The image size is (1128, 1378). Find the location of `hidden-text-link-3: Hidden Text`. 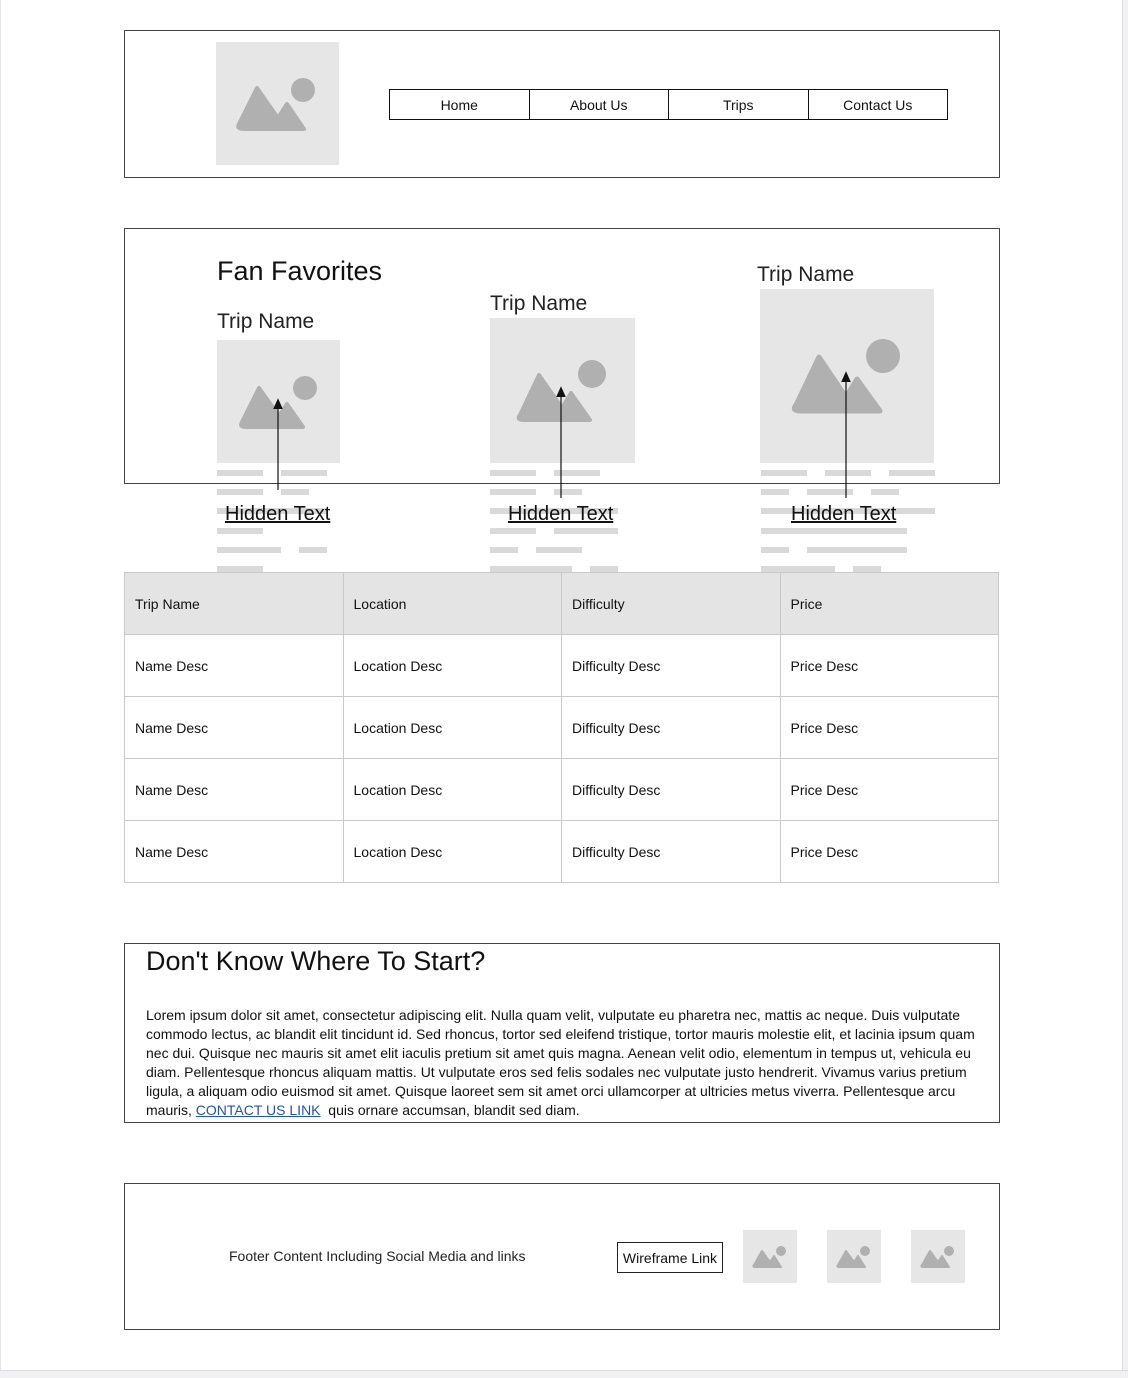

hidden-text-link-3: Hidden Text is located at coordinates (843, 514).